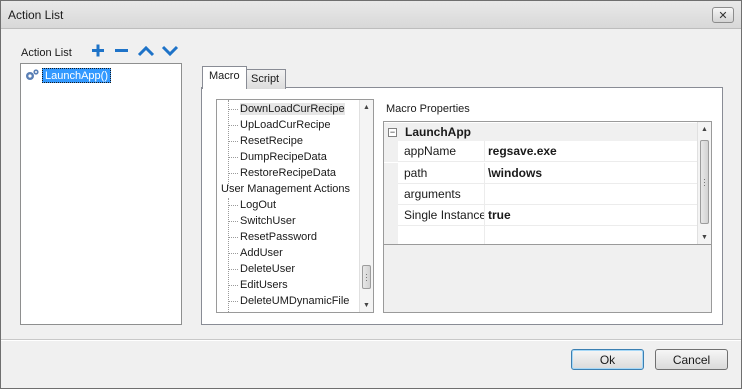 The height and width of the screenshot is (389, 742). I want to click on macro-properties-label: Macro Properties, so click(428, 109).